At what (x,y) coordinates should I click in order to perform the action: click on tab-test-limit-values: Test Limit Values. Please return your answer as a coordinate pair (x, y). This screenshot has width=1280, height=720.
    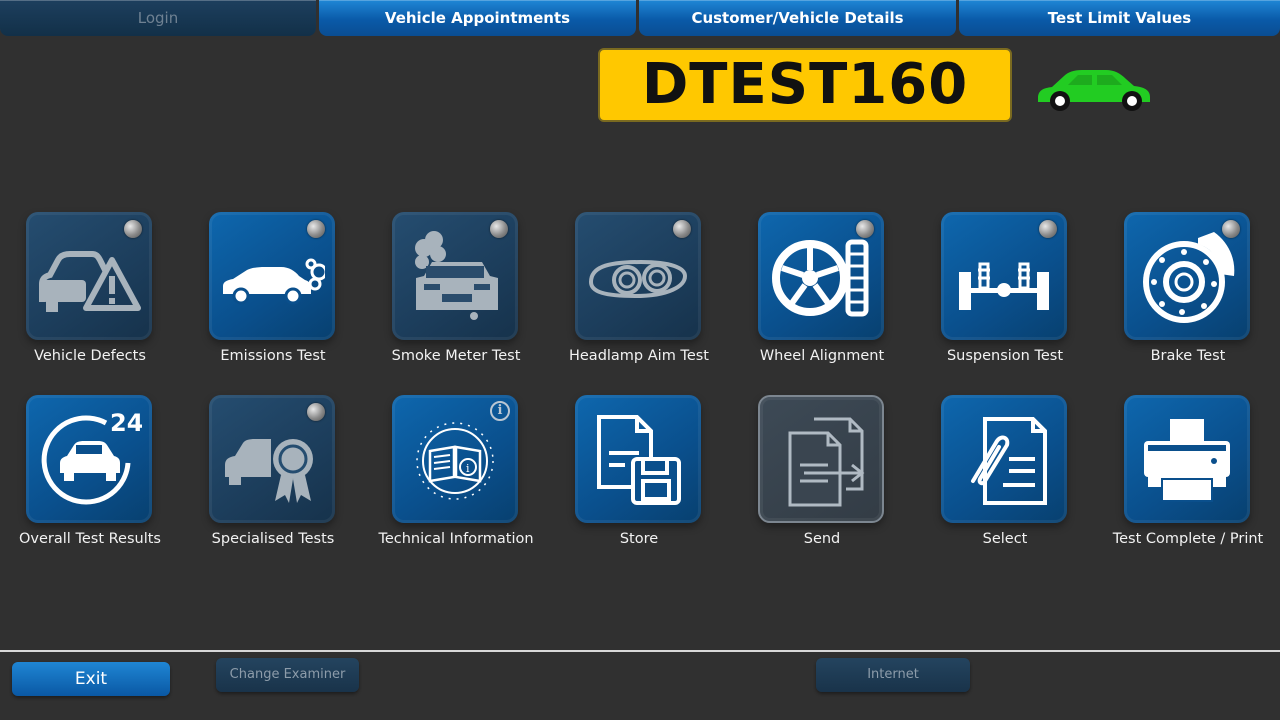
    Looking at the image, I should click on (1119, 18).